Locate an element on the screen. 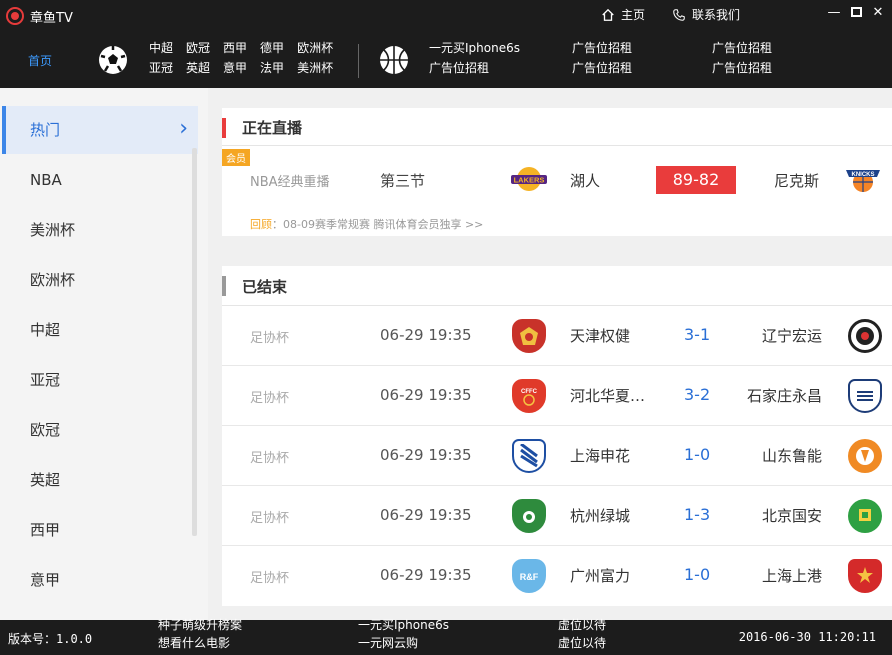 This screenshot has width=892, height=655. contact-link: 联系我们 is located at coordinates (706, 14).